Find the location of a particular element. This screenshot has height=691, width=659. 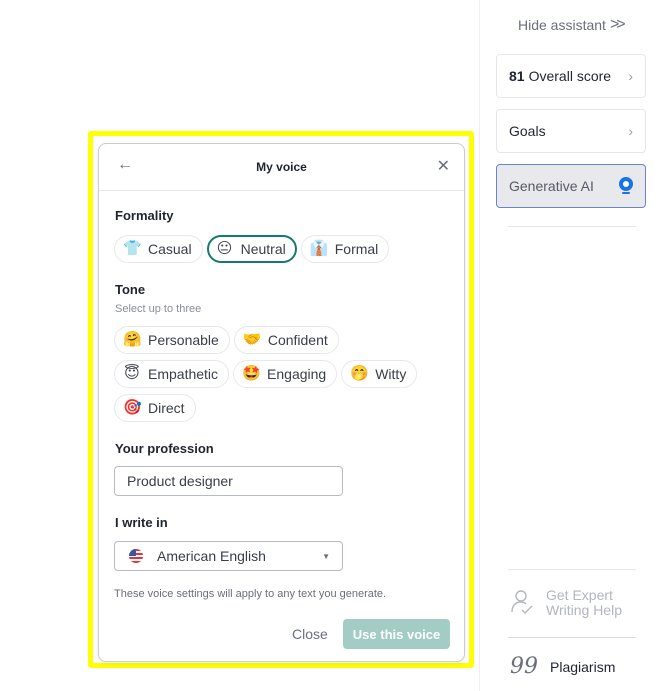

tone-chip-witty: 🤭 Witty is located at coordinates (379, 374).